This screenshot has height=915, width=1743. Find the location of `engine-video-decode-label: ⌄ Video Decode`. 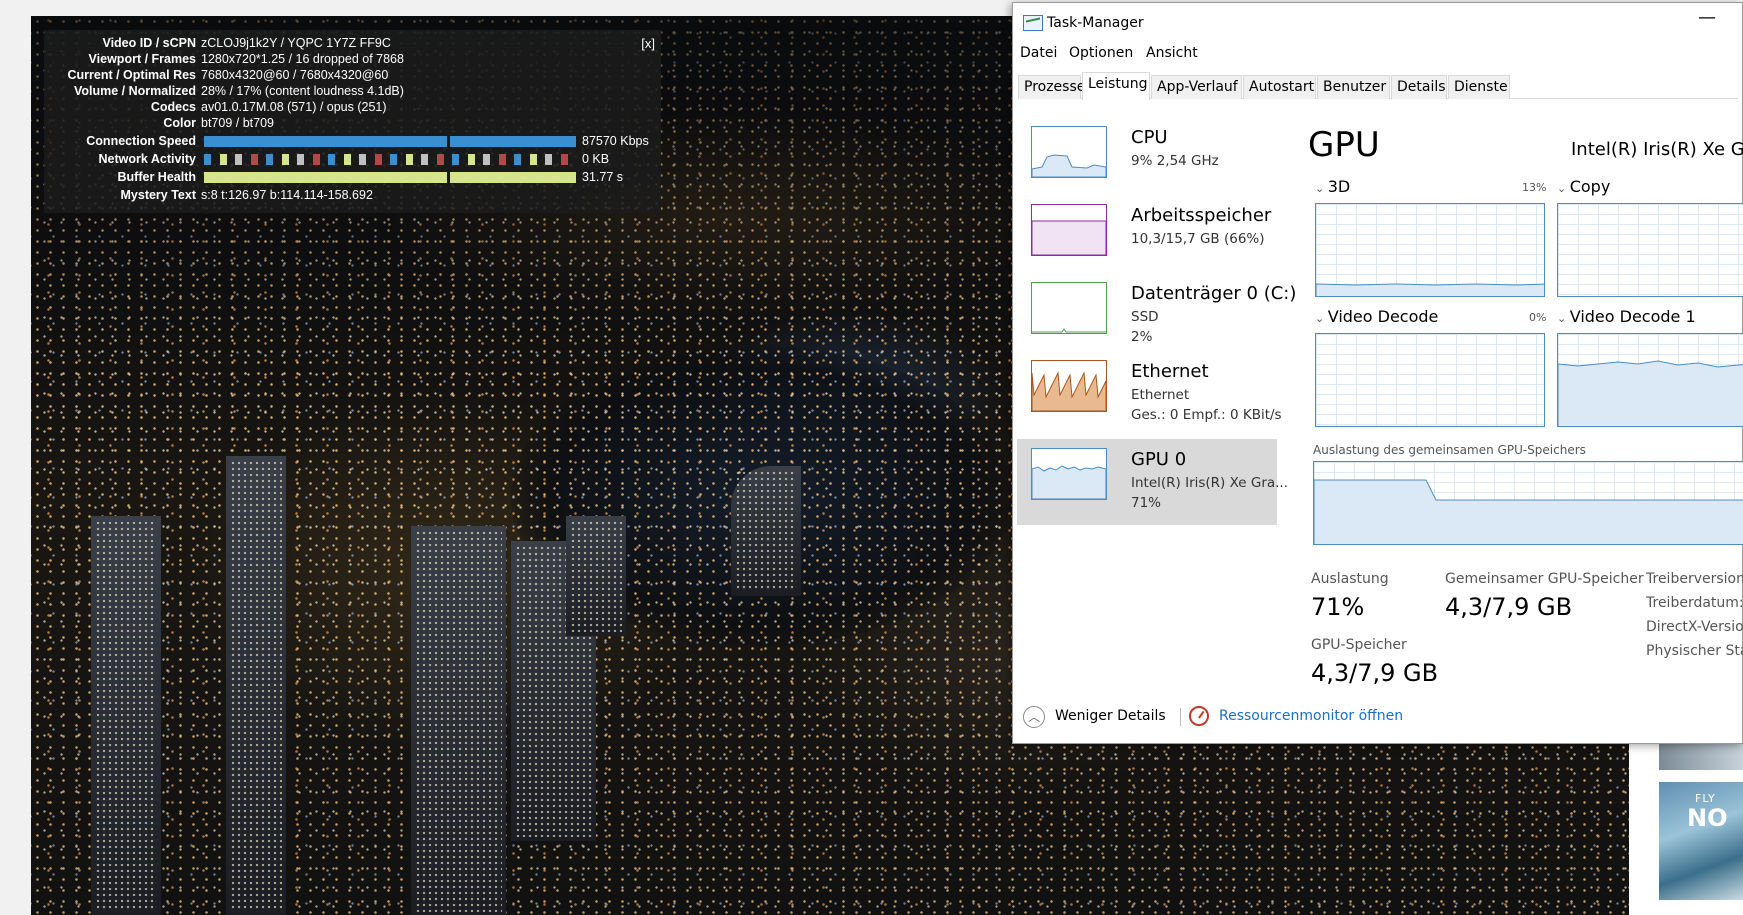

engine-video-decode-label: ⌄ Video Decode is located at coordinates (1376, 316).